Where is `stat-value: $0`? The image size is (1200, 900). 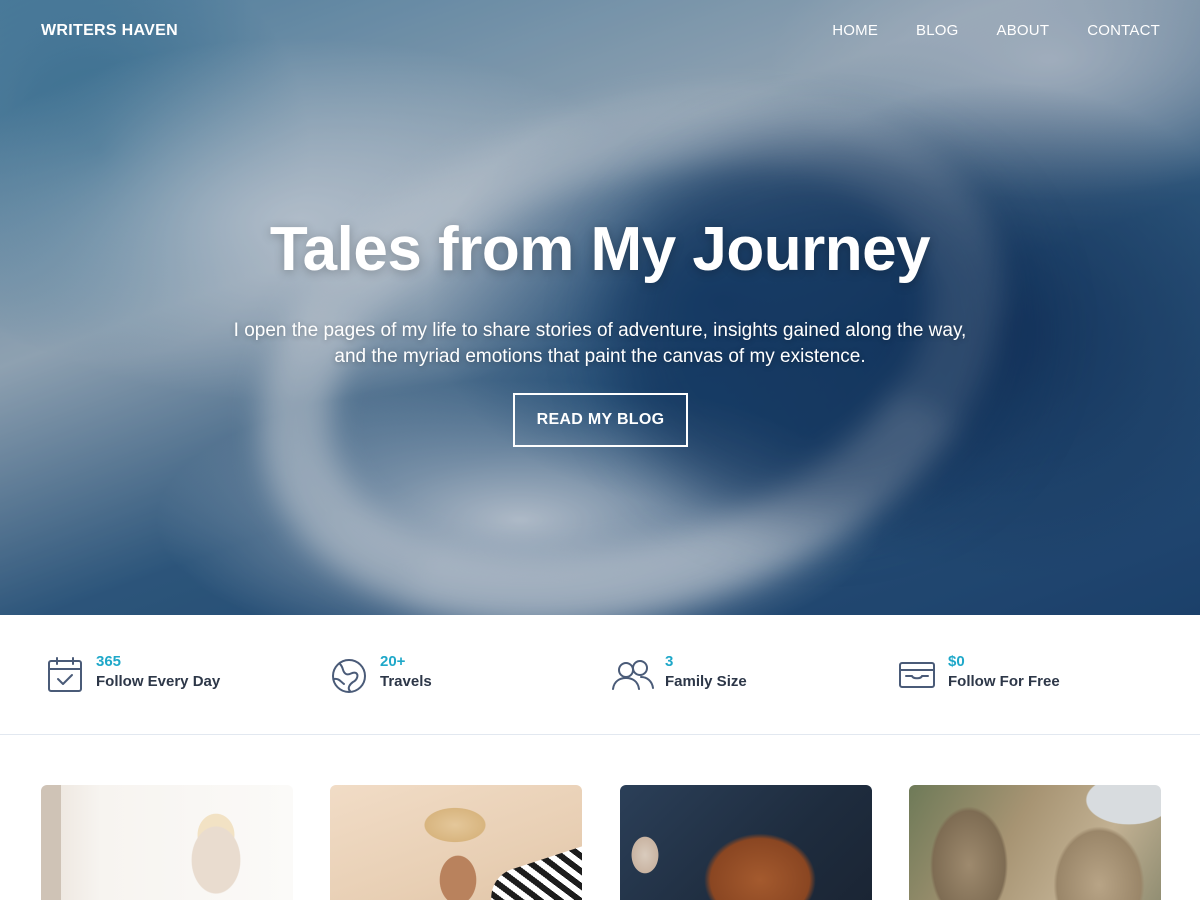 stat-value: $0 is located at coordinates (956, 661).